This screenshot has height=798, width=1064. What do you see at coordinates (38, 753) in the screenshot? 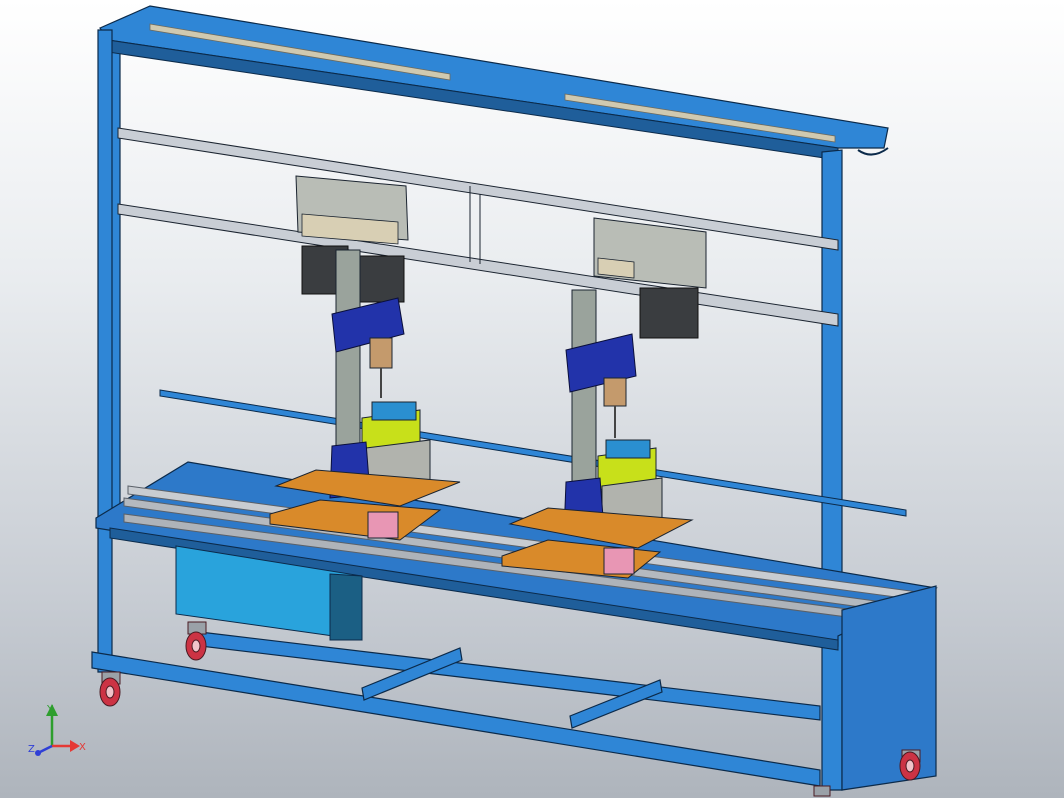
I see `z-arrowhead` at bounding box center [38, 753].